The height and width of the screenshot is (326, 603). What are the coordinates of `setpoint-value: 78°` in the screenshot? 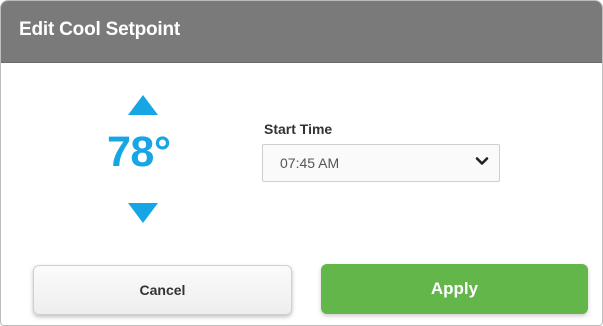 It's located at (139, 152).